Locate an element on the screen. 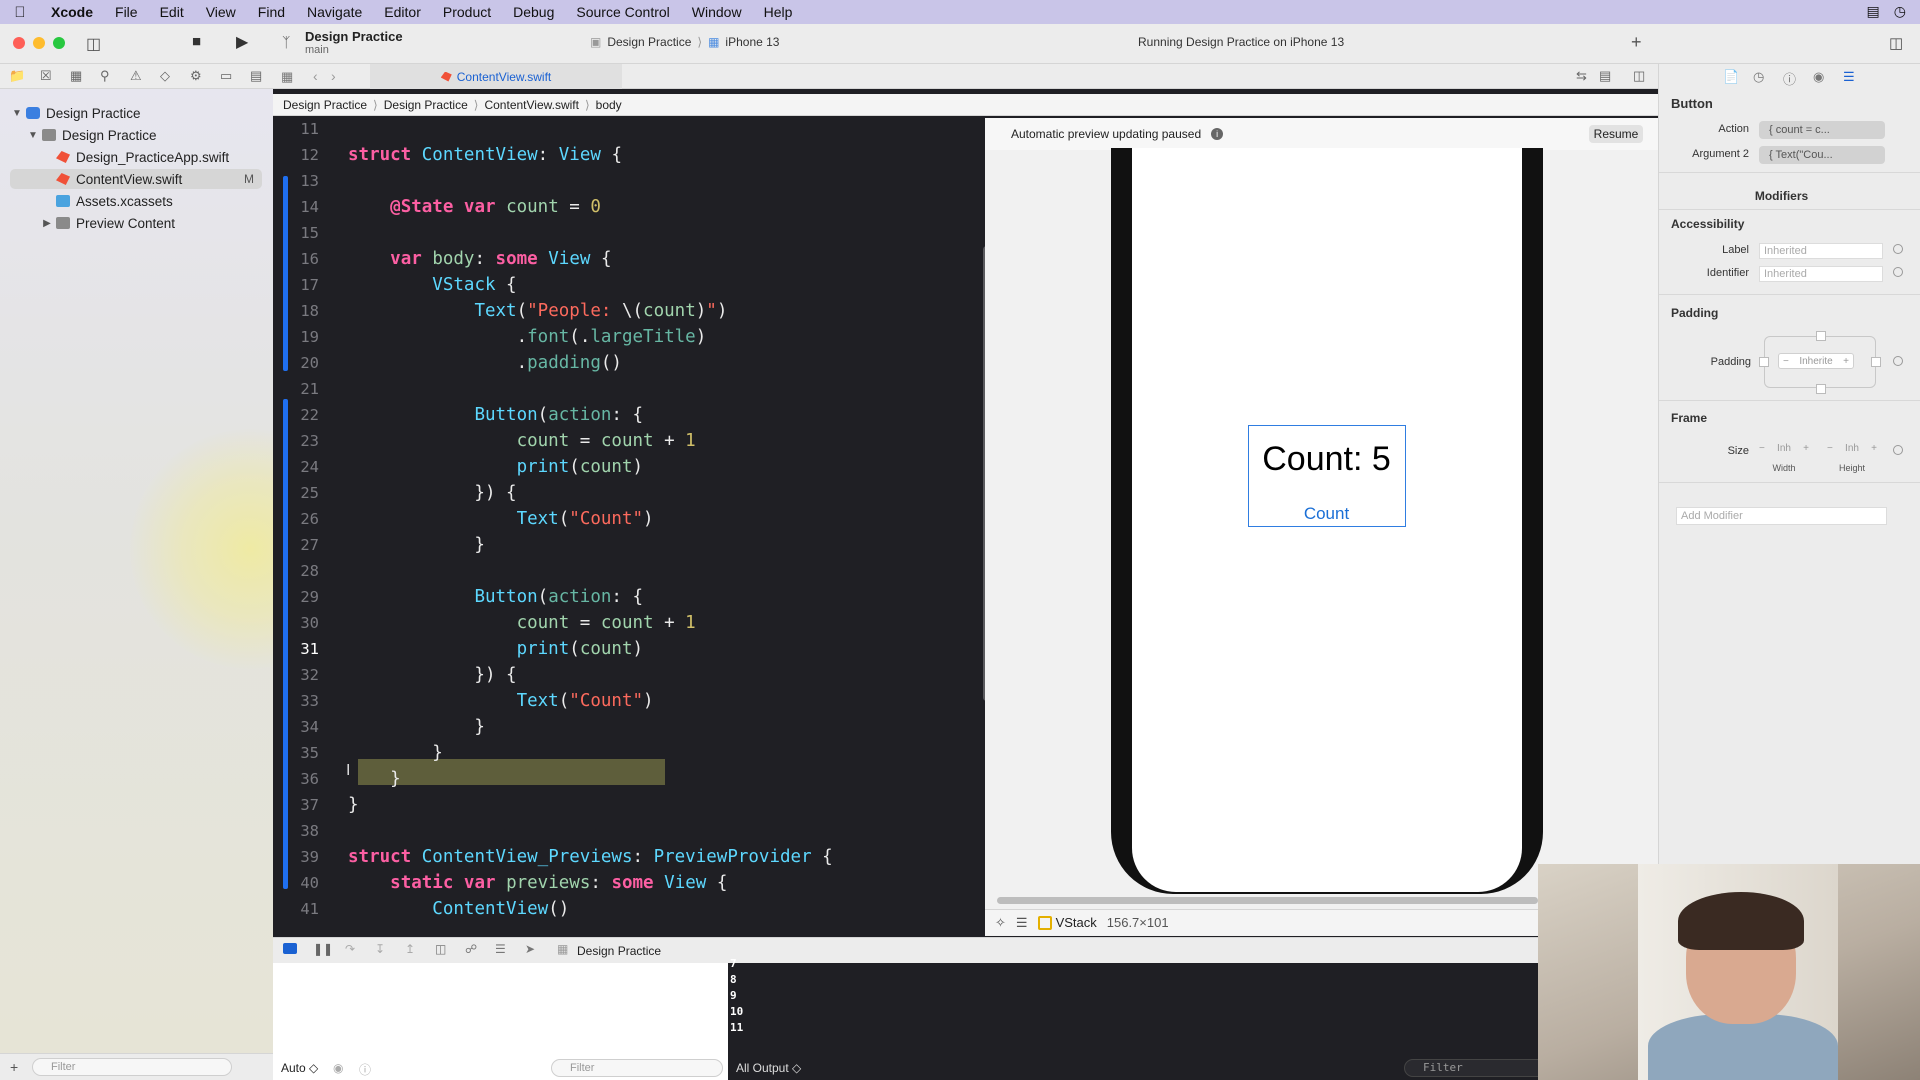 The width and height of the screenshot is (1920, 1080). add-library-button: + is located at coordinates (1636, 42).